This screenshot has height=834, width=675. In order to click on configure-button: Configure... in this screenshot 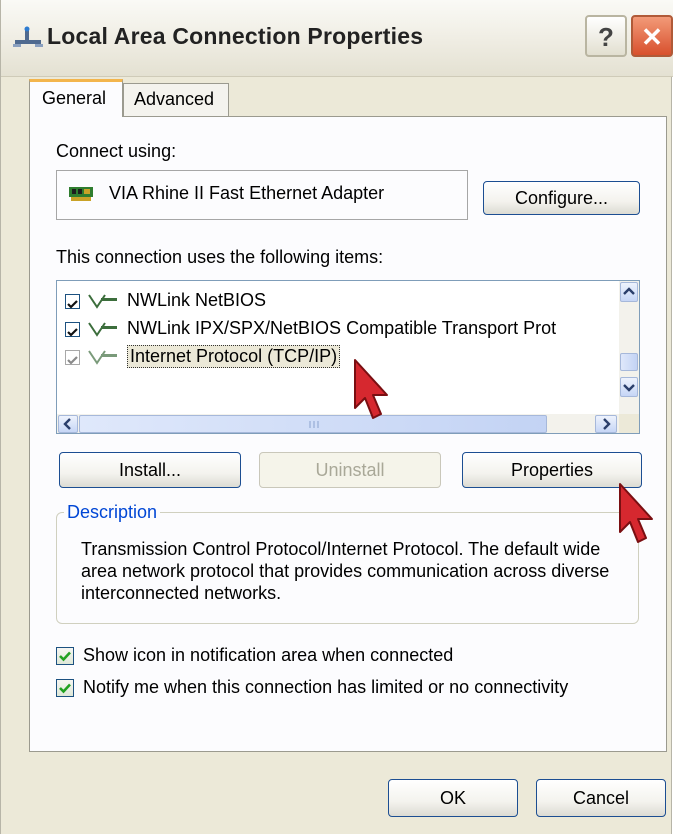, I will do `click(561, 198)`.